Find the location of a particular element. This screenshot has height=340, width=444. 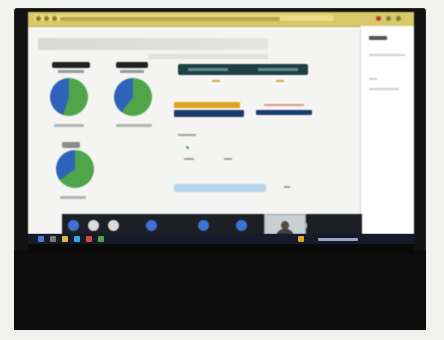

back-icon is located at coordinates (38, 18).